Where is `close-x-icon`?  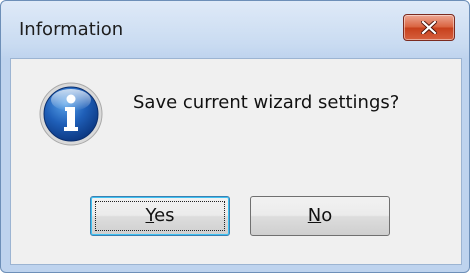 close-x-icon is located at coordinates (429, 27).